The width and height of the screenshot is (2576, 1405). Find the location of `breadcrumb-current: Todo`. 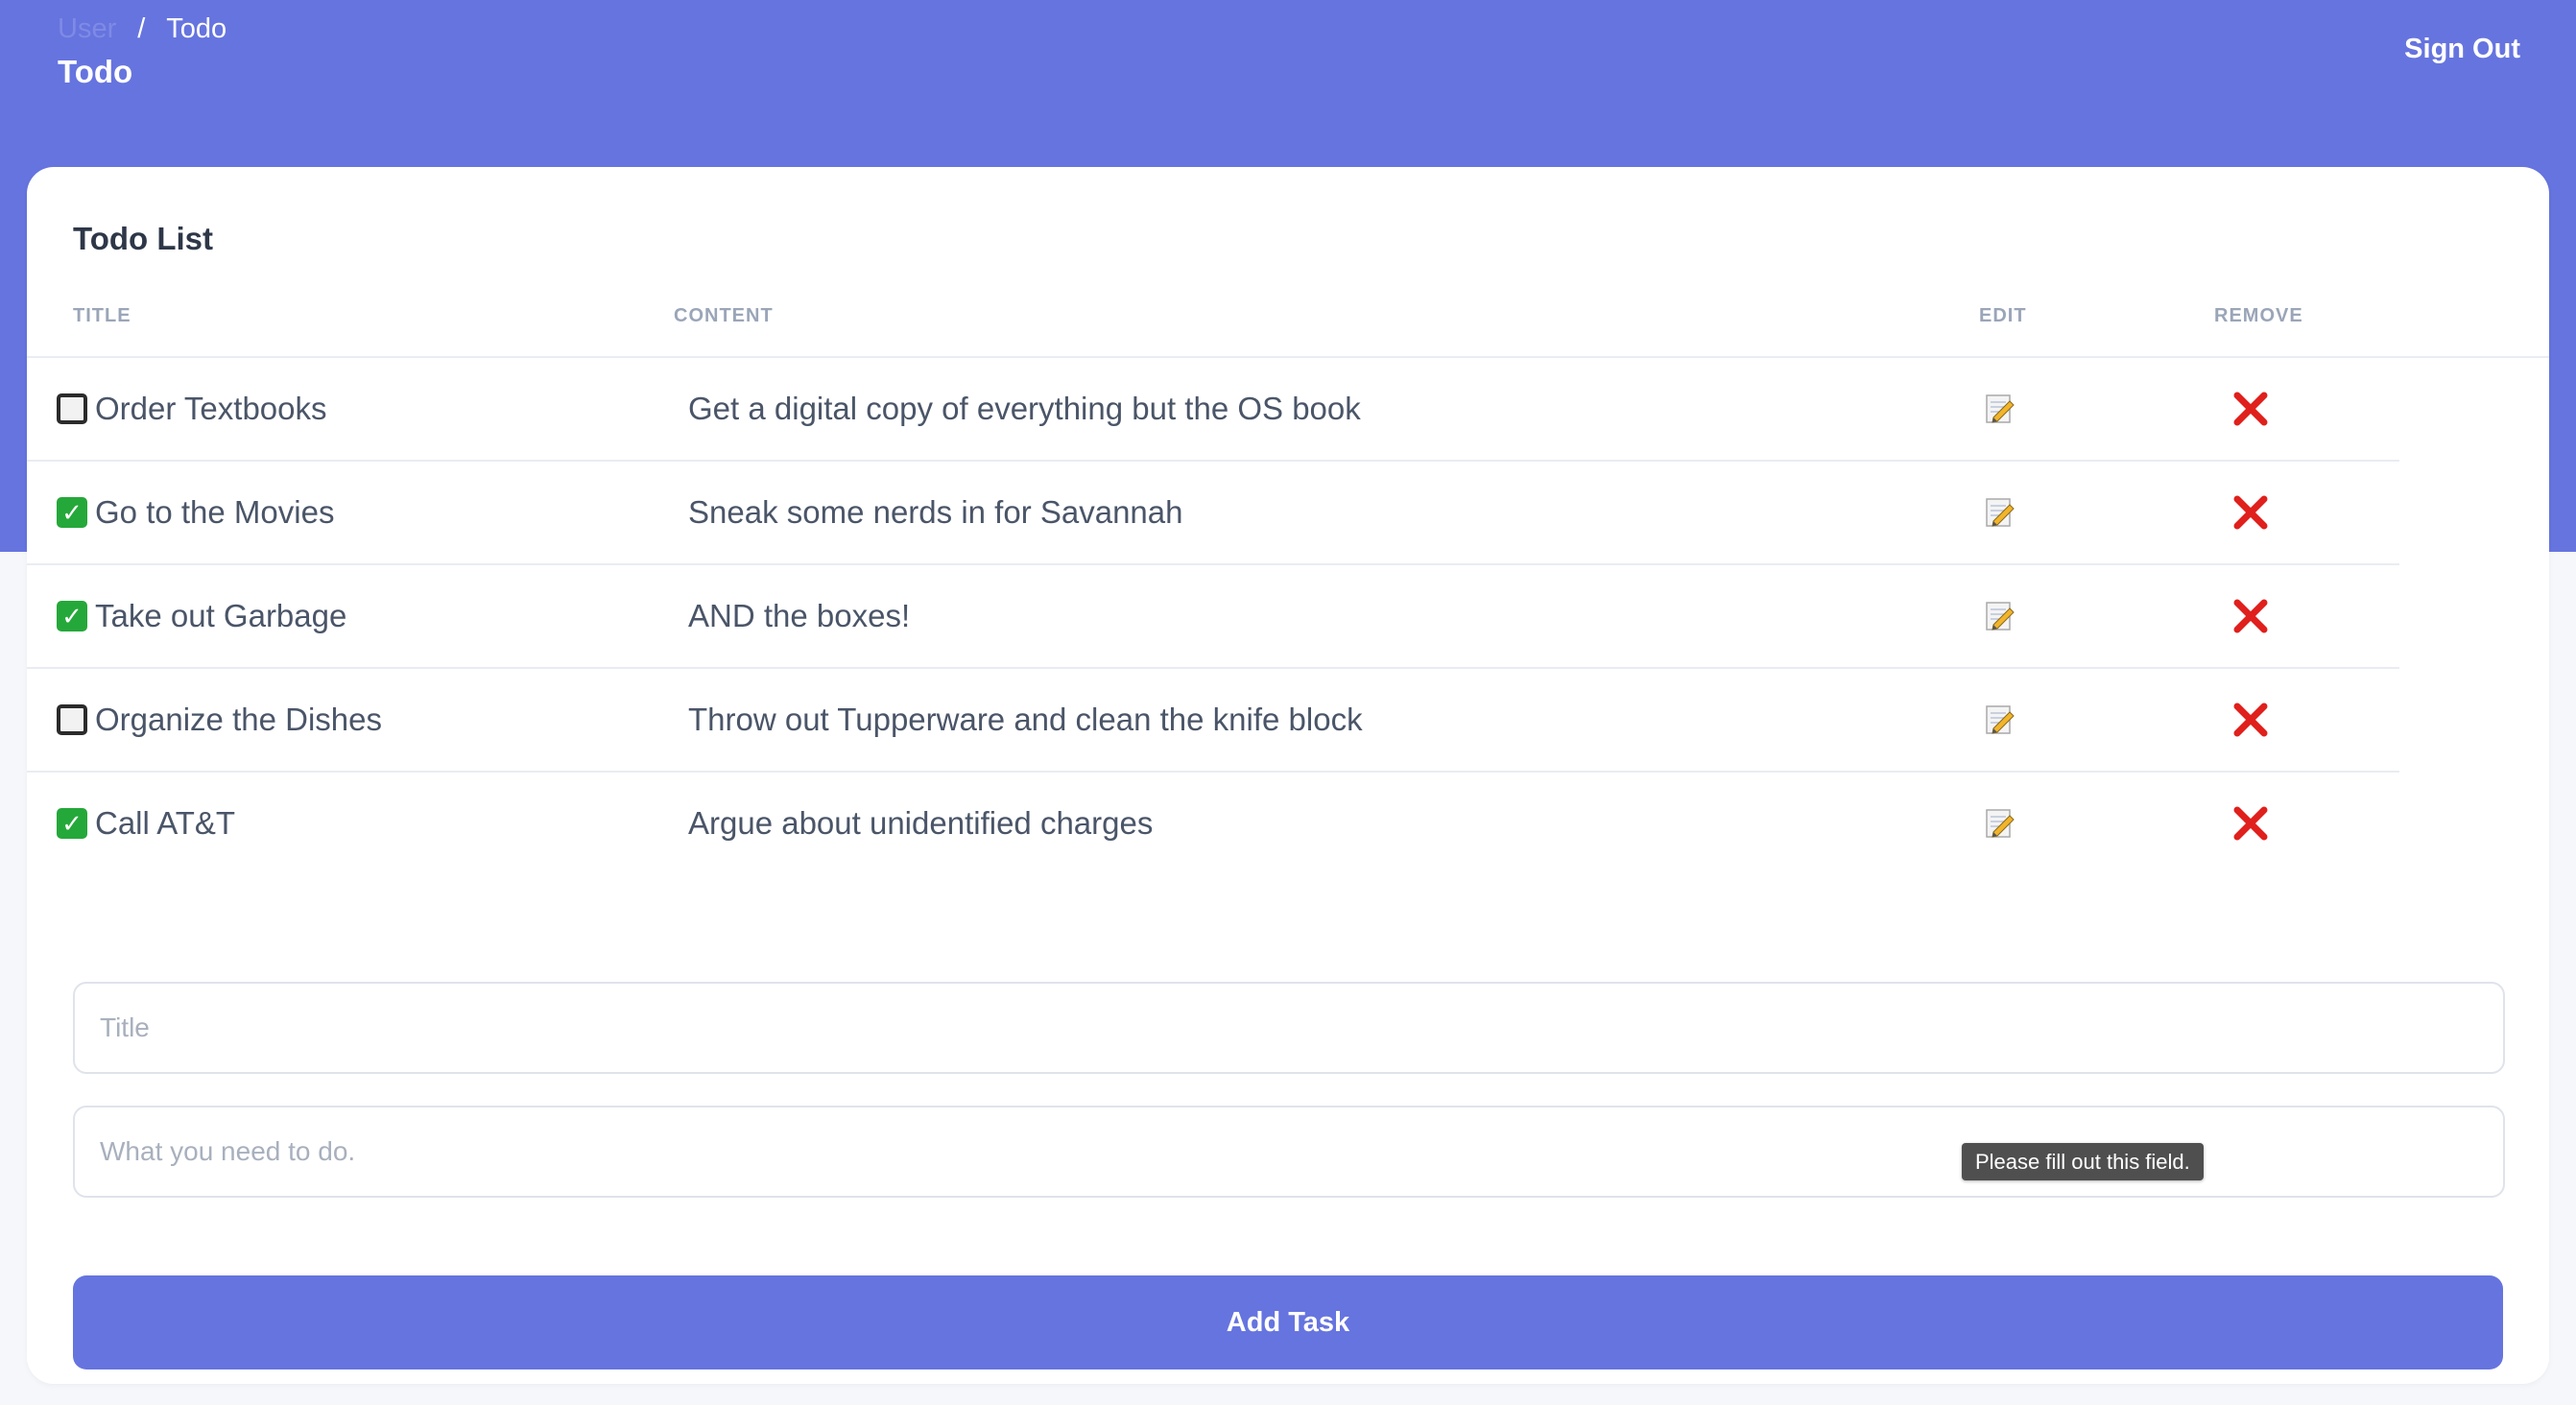

breadcrumb-current: Todo is located at coordinates (196, 28).